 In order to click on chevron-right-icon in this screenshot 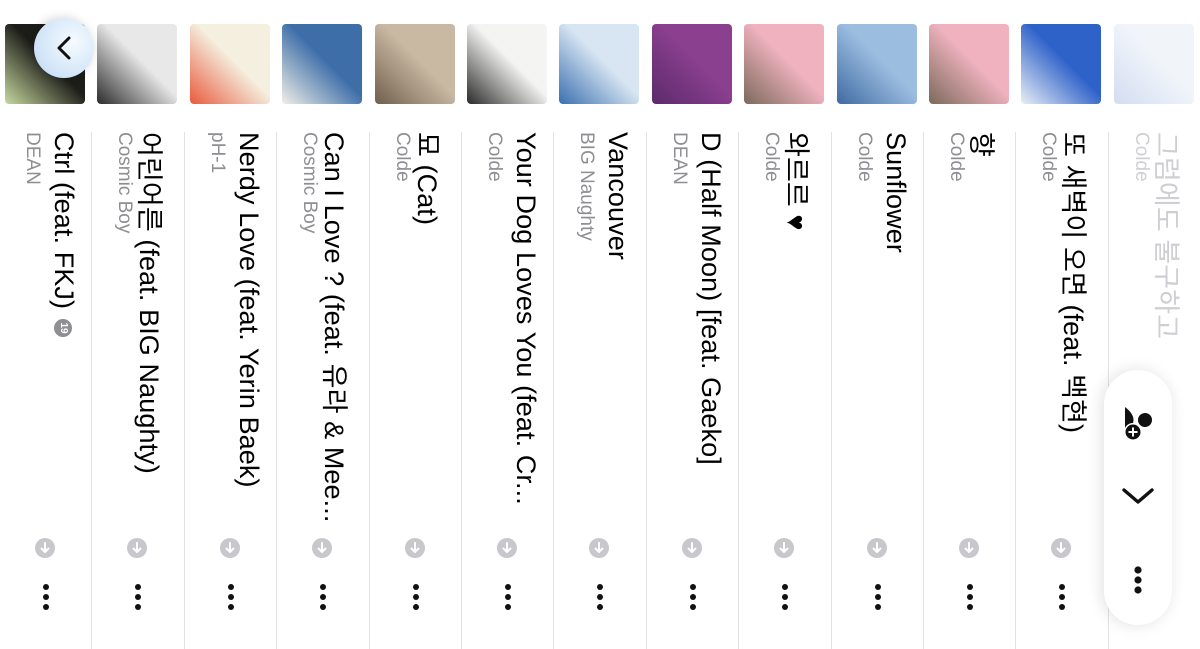, I will do `click(1138, 494)`.